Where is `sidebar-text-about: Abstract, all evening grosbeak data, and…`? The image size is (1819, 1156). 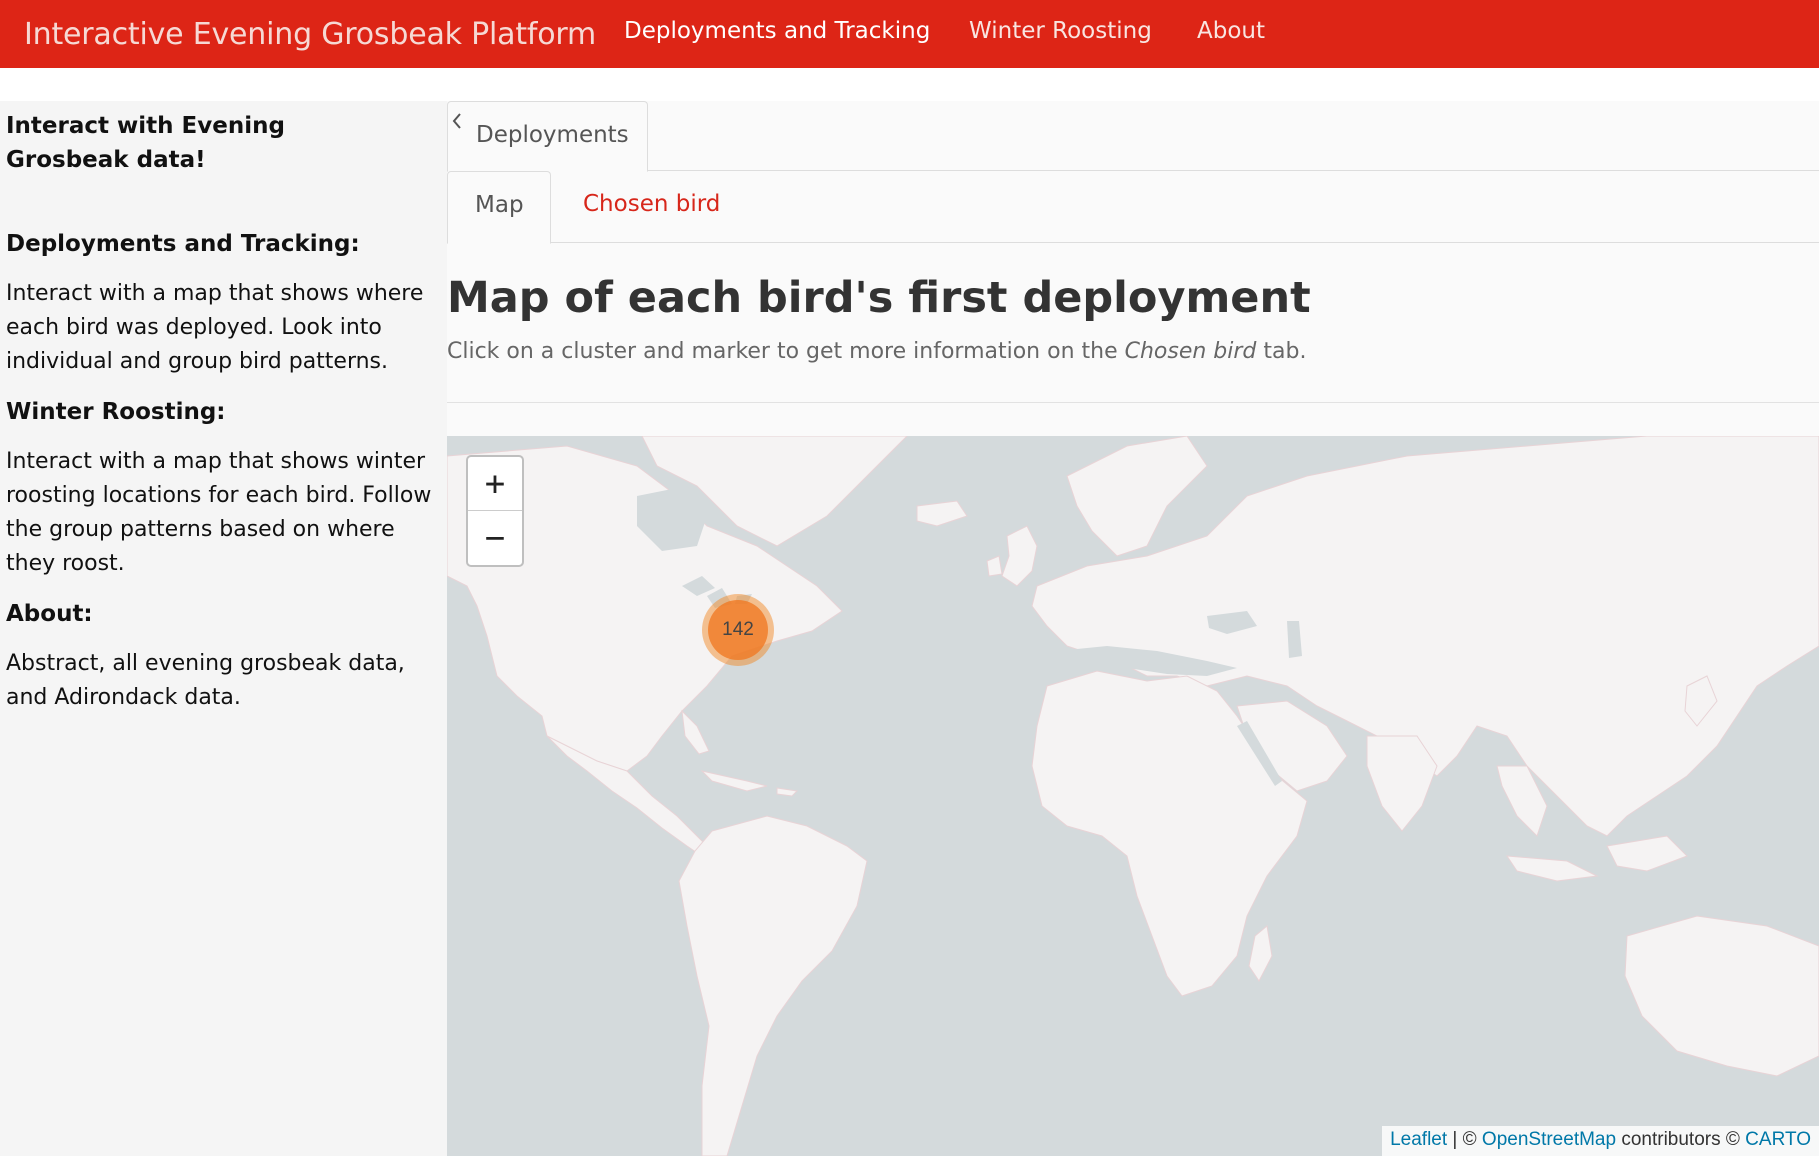
sidebar-text-about: Abstract, all evening grosbeak data, and… is located at coordinates (205, 680).